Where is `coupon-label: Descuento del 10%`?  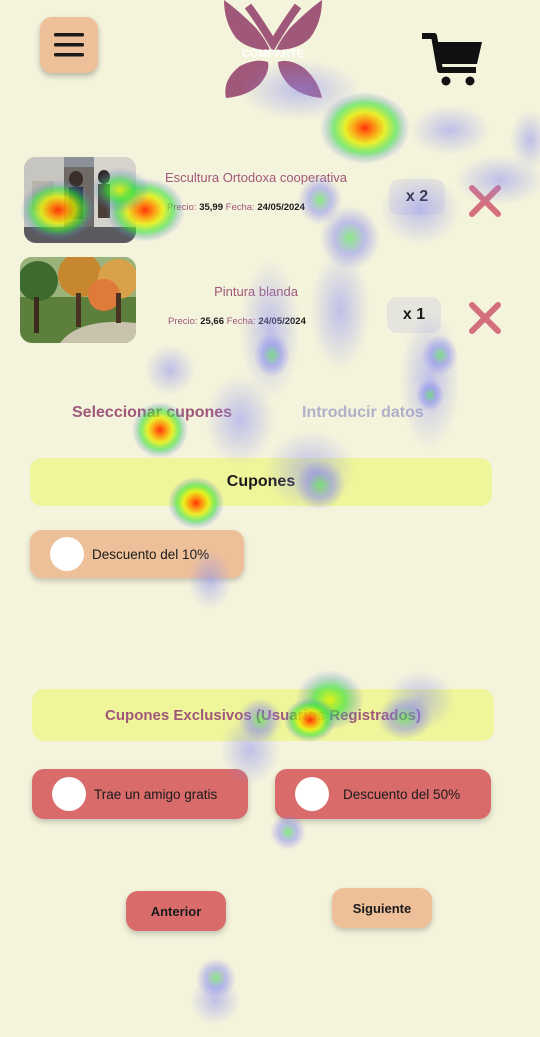
coupon-label: Descuento del 10% is located at coordinates (151, 554).